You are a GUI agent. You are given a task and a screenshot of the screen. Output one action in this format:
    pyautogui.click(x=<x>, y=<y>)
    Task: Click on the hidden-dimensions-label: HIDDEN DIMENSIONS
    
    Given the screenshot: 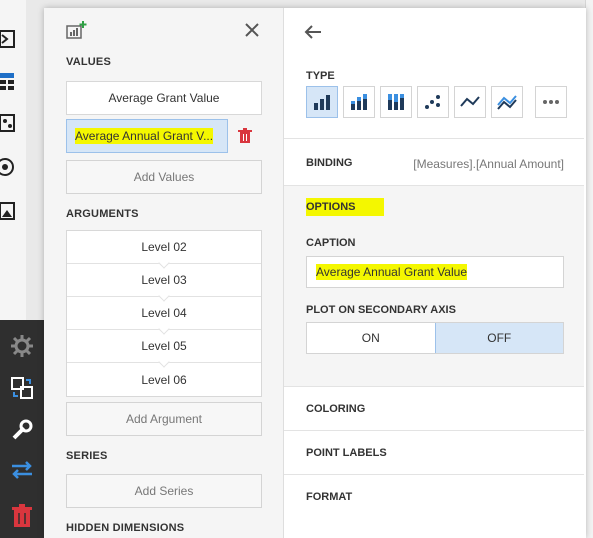 What is the action you would take?
    pyautogui.click(x=125, y=528)
    